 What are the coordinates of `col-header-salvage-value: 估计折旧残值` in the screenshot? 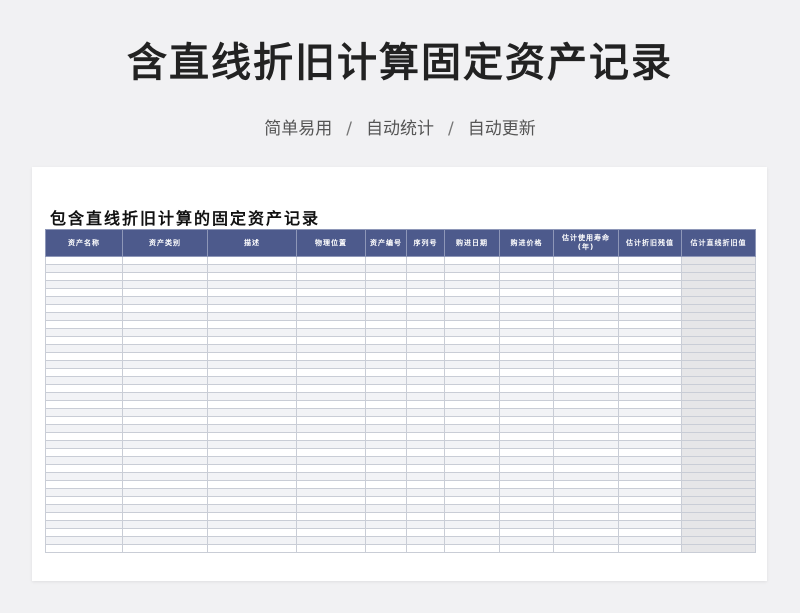 It's located at (650, 243).